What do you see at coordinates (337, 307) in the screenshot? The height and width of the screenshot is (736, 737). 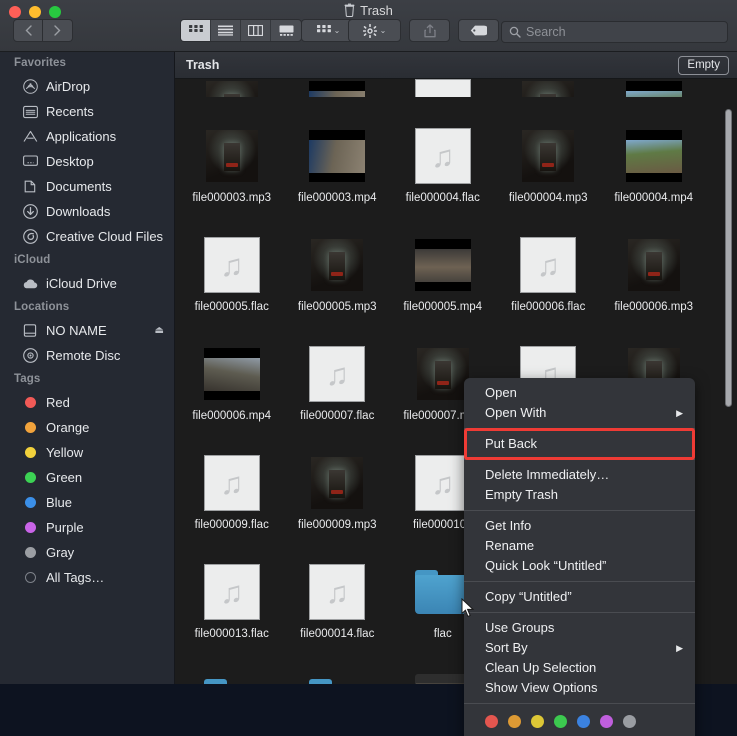 I see `file-name-label: file000005.mp3` at bounding box center [337, 307].